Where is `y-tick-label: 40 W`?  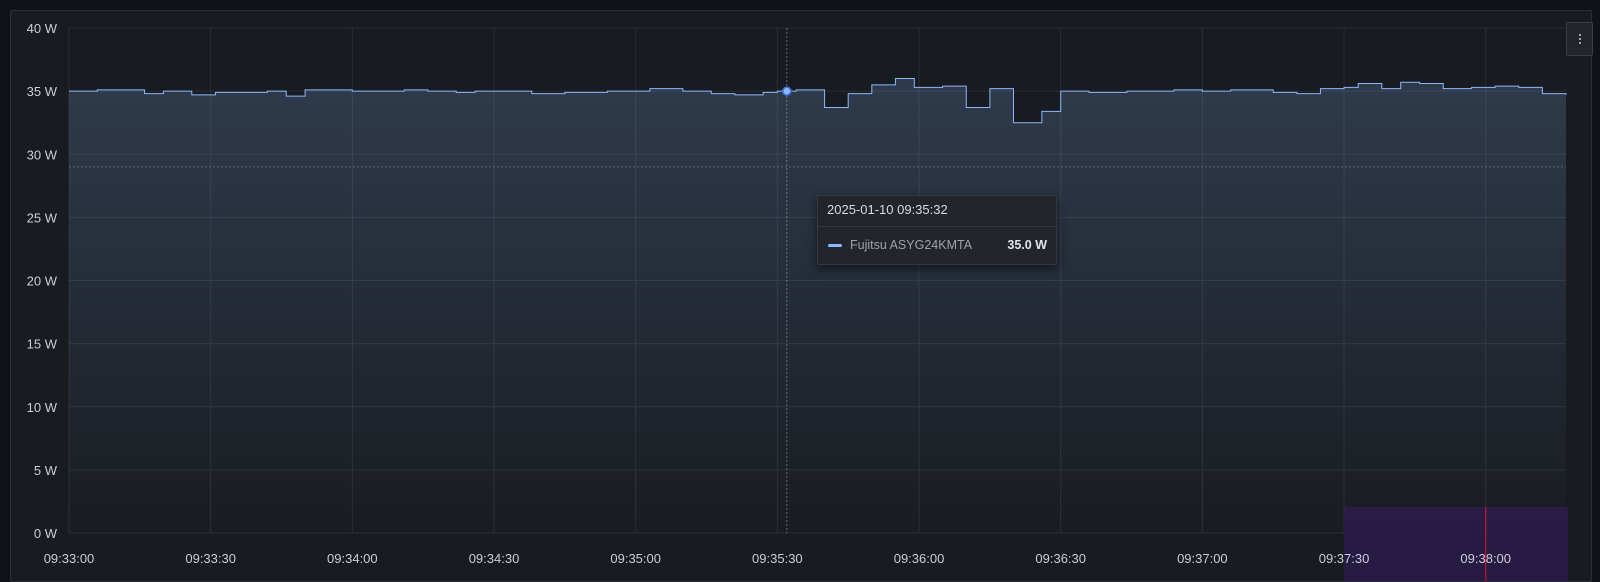 y-tick-label: 40 W is located at coordinates (42, 28).